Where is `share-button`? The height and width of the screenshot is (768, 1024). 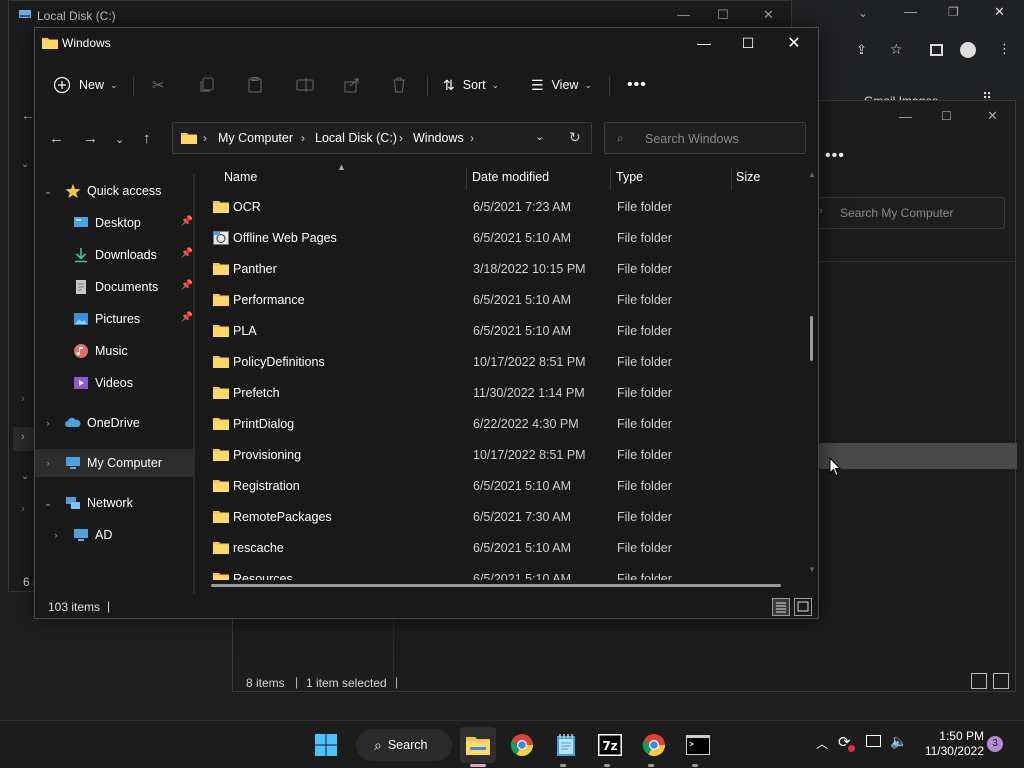 share-button is located at coordinates (352, 85).